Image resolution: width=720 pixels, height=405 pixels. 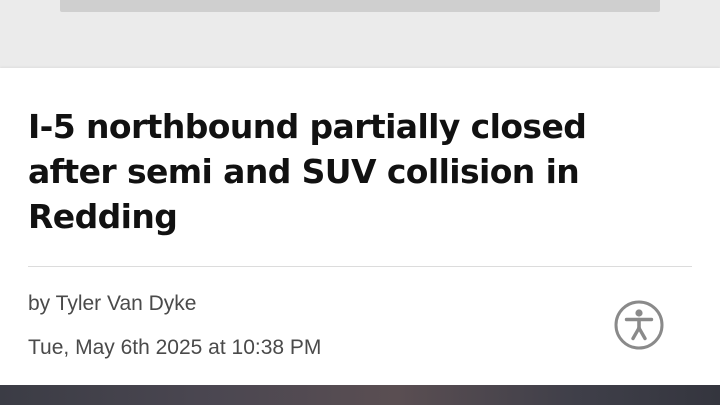 I want to click on accessibility-button, so click(x=639, y=325).